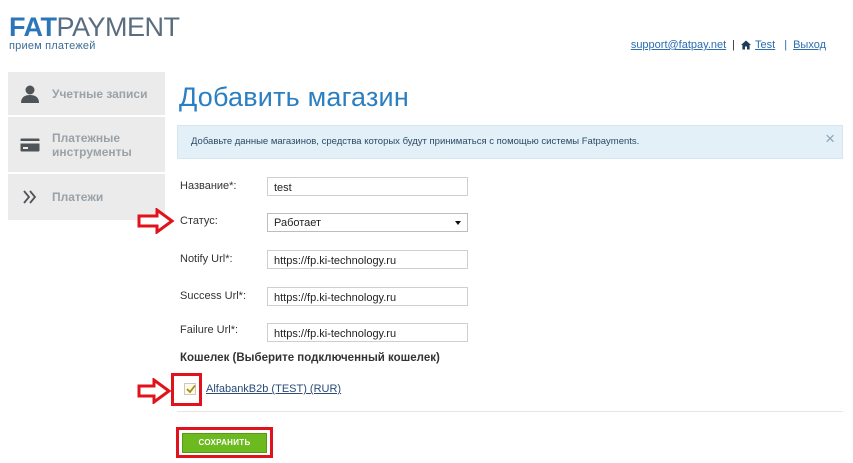 The image size is (853, 463). What do you see at coordinates (273, 389) in the screenshot?
I see `wallet-option-link: AlfabankB2b (TEST) (RUR)` at bounding box center [273, 389].